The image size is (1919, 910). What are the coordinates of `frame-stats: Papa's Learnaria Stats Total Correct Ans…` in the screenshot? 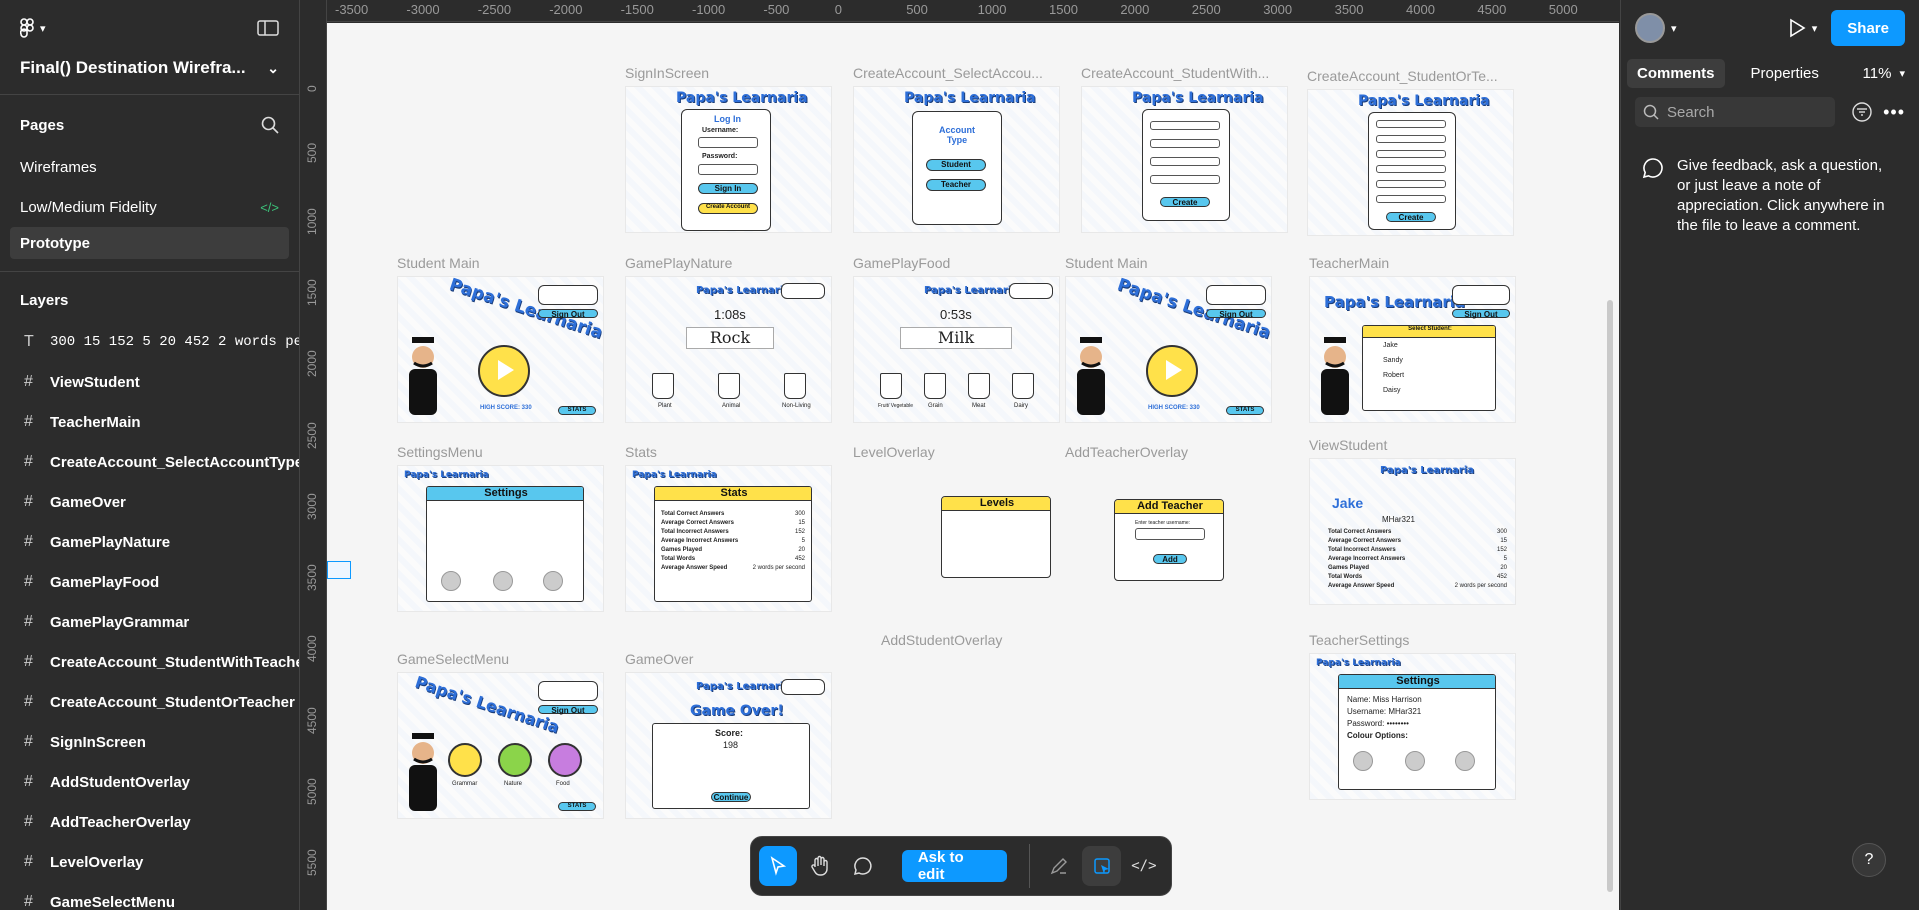 It's located at (728, 538).